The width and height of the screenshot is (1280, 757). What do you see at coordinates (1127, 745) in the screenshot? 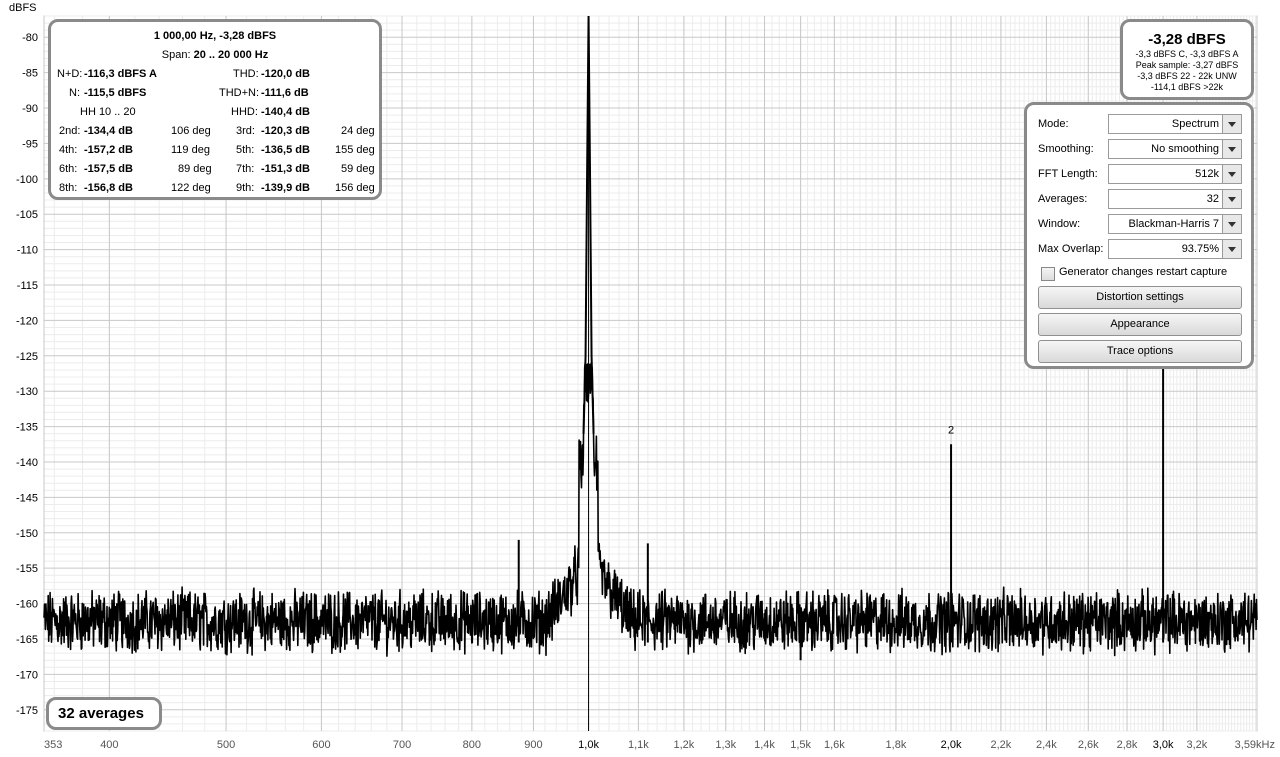
I see `x-tick-label: 2,8k` at bounding box center [1127, 745].